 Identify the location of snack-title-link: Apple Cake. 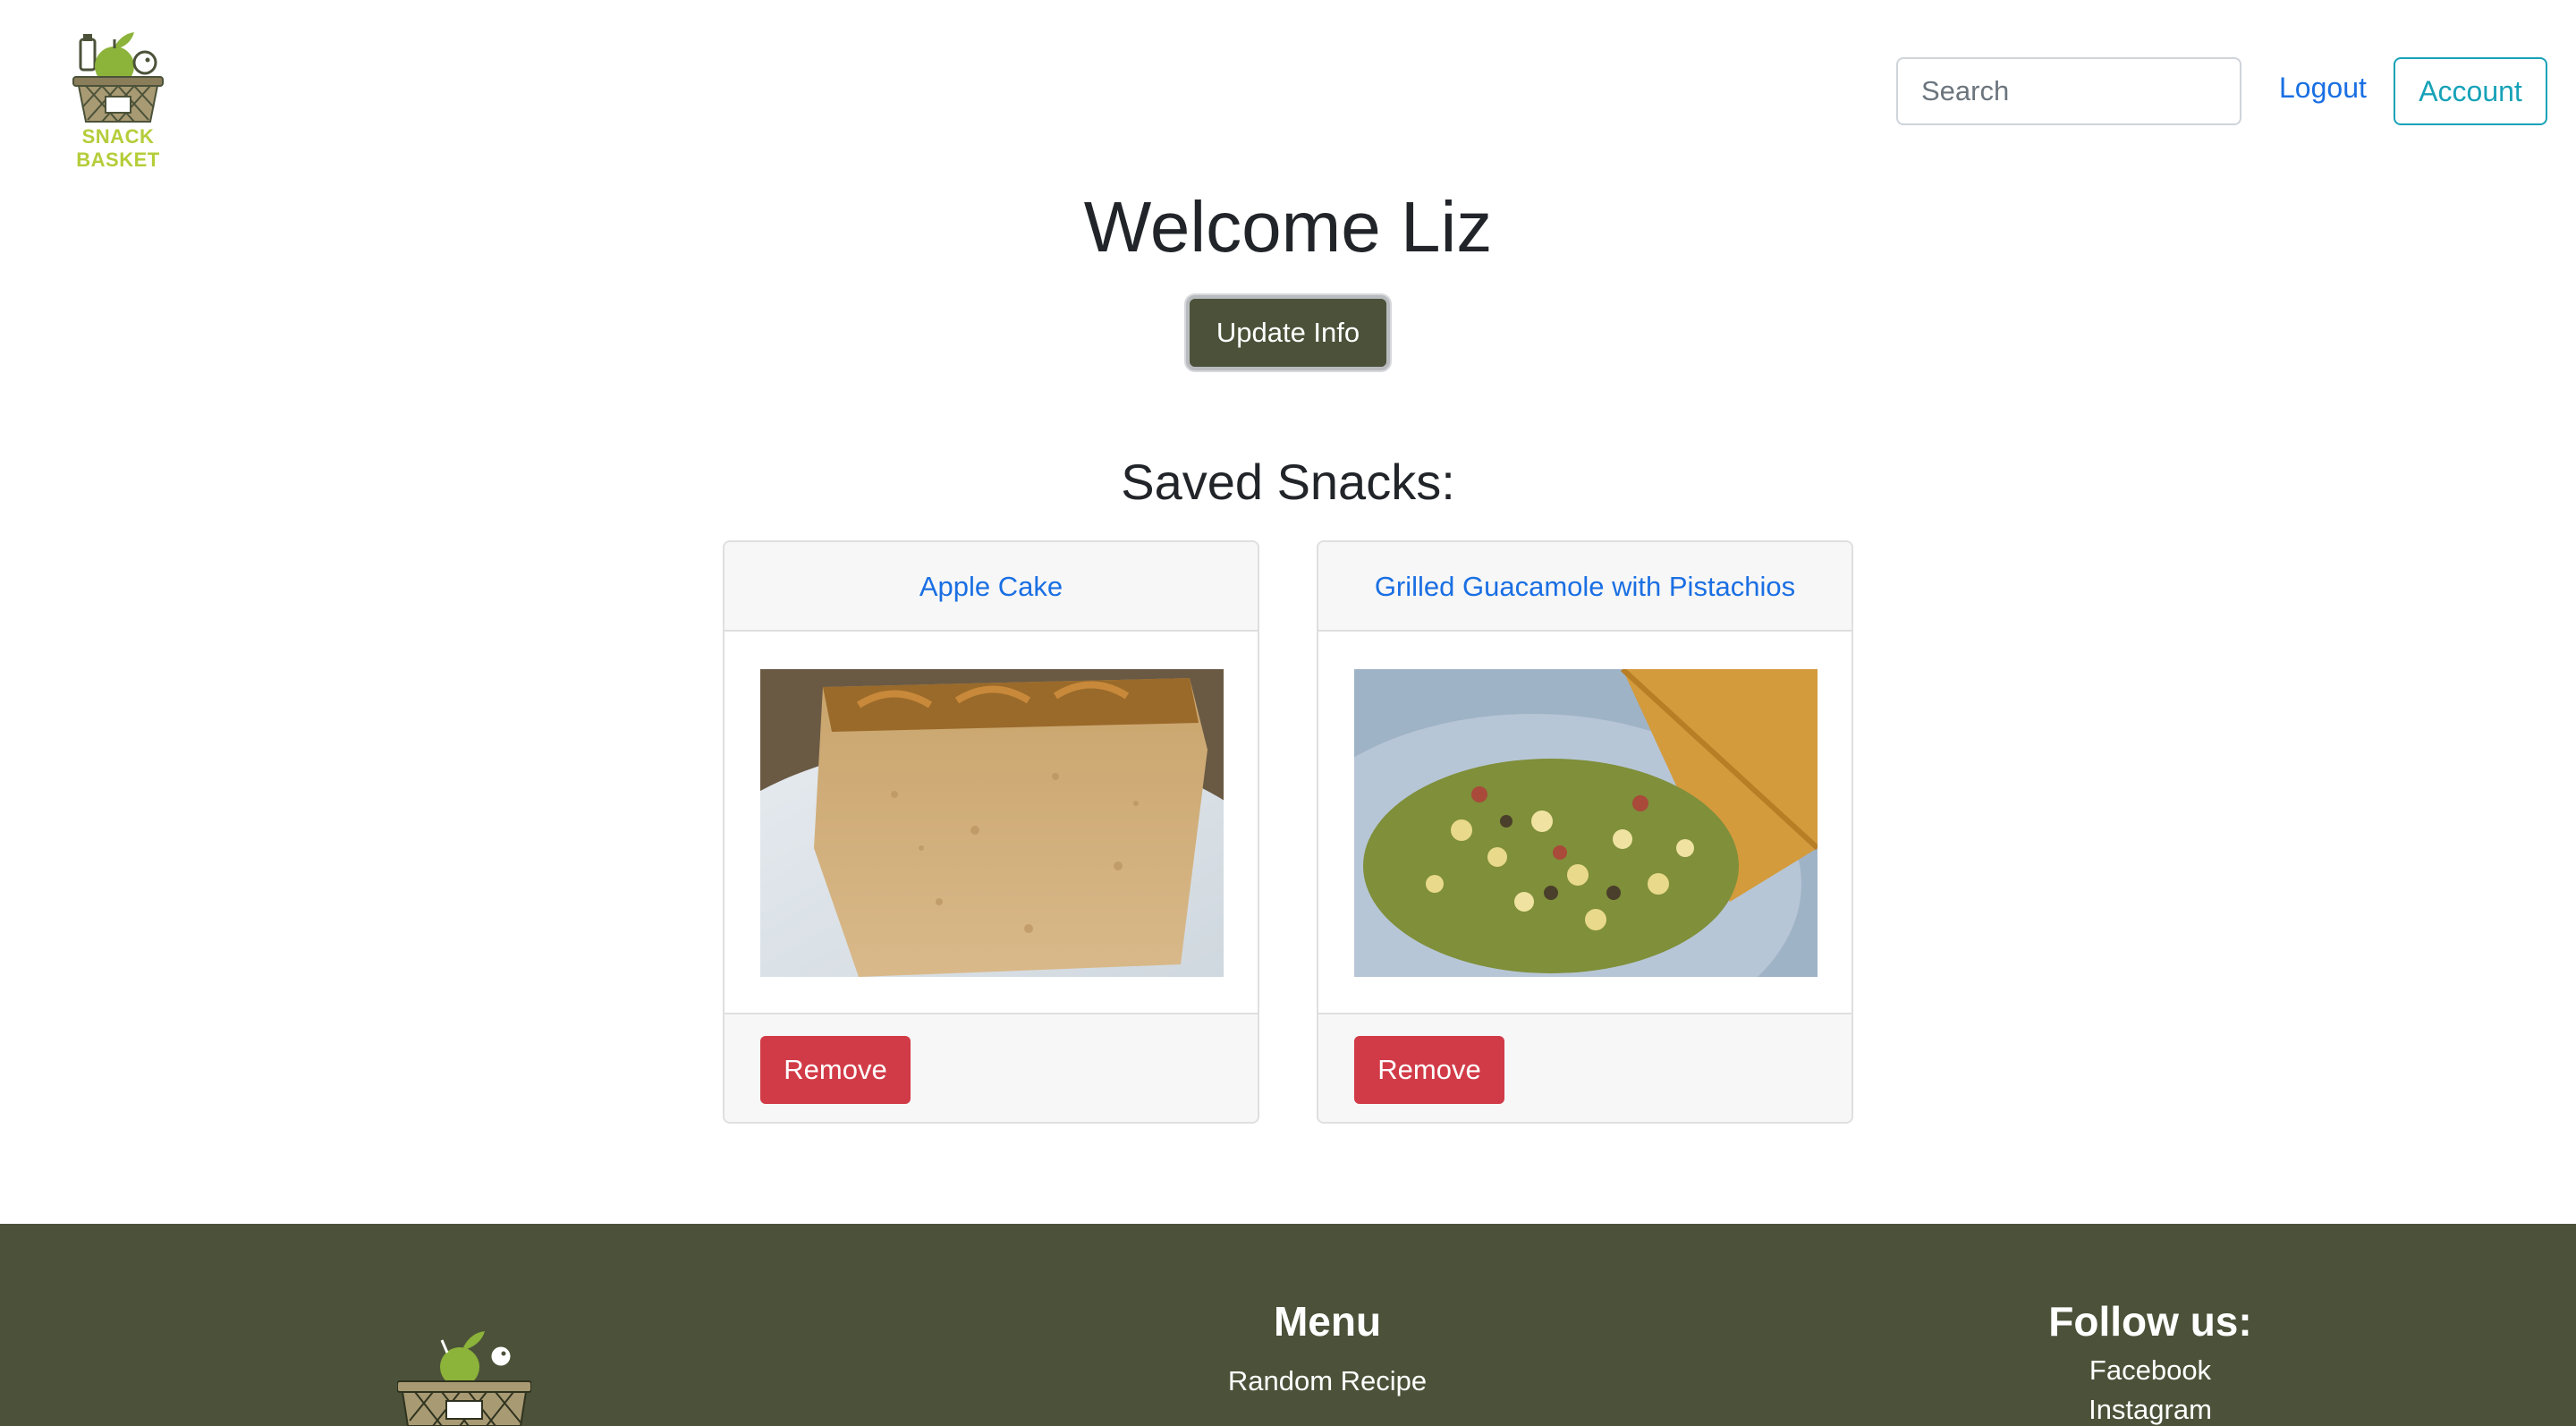
(991, 586).